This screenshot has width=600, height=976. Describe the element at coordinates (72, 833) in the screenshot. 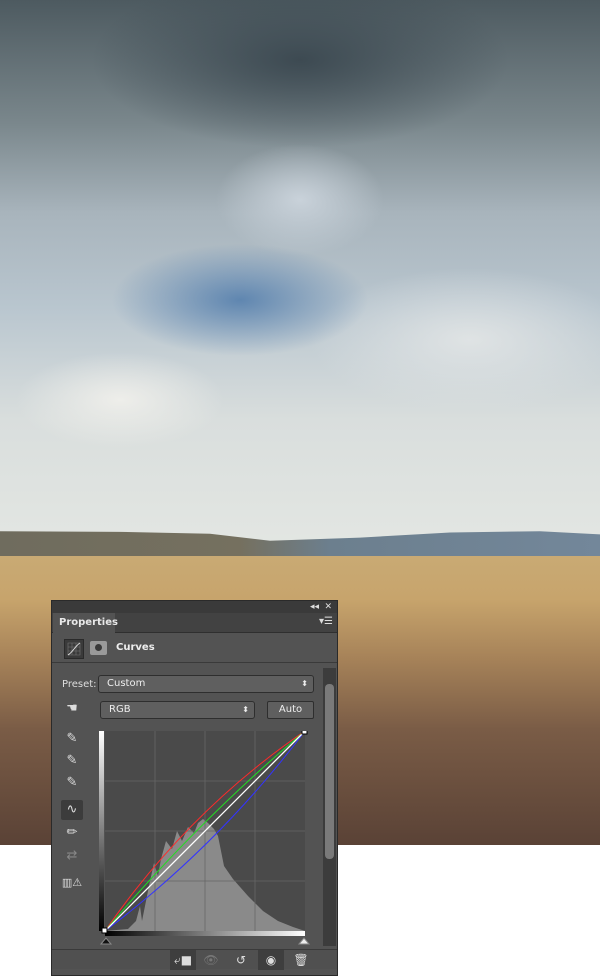

I see `pencil-icon: ✏` at that location.